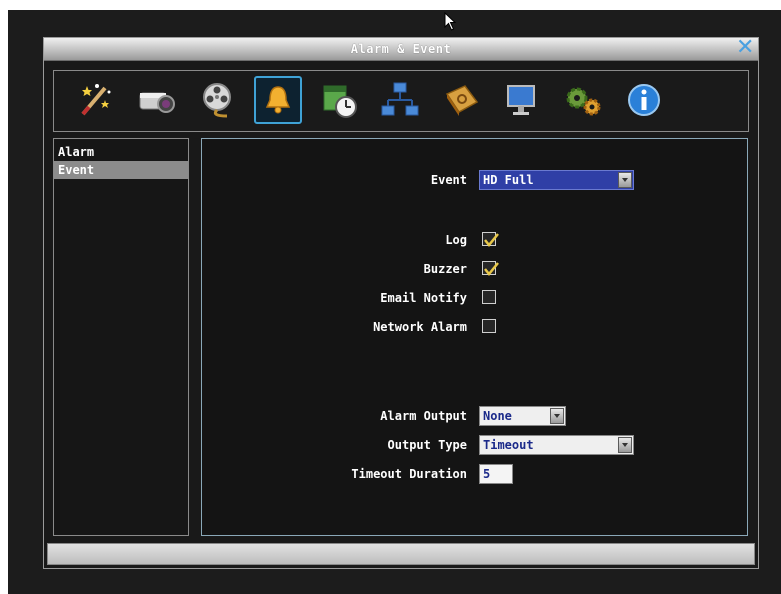  What do you see at coordinates (95, 100) in the screenshot?
I see `wizard-icon` at bounding box center [95, 100].